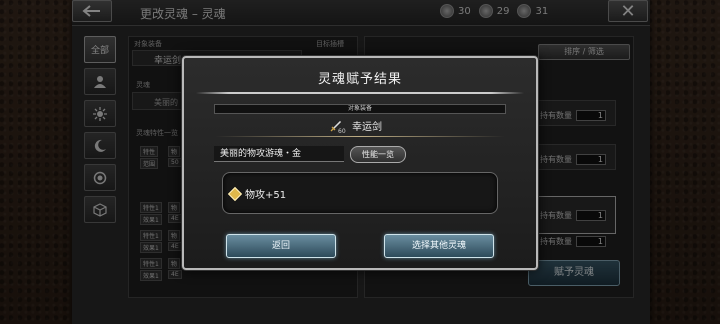 The image size is (720, 324). Describe the element at coordinates (439, 246) in the screenshot. I see `choose-other-soul-button: 选择其他灵魂` at that location.